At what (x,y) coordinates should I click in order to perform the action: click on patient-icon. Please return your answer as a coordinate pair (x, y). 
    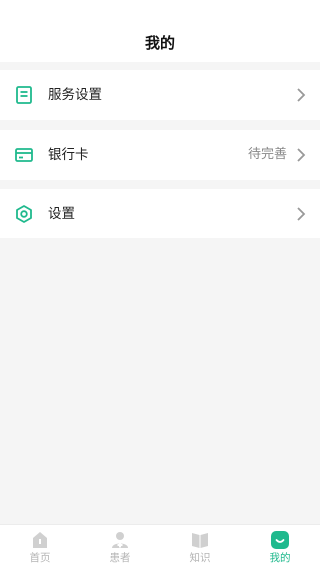
    Looking at the image, I should click on (120, 540).